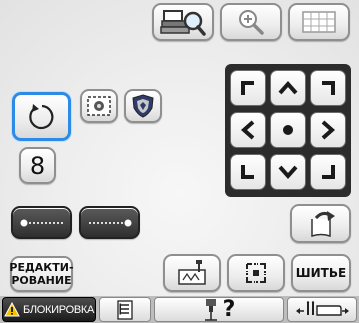 Image resolution: width=359 pixels, height=323 pixels. I want to click on help-button: ?, so click(219, 309).